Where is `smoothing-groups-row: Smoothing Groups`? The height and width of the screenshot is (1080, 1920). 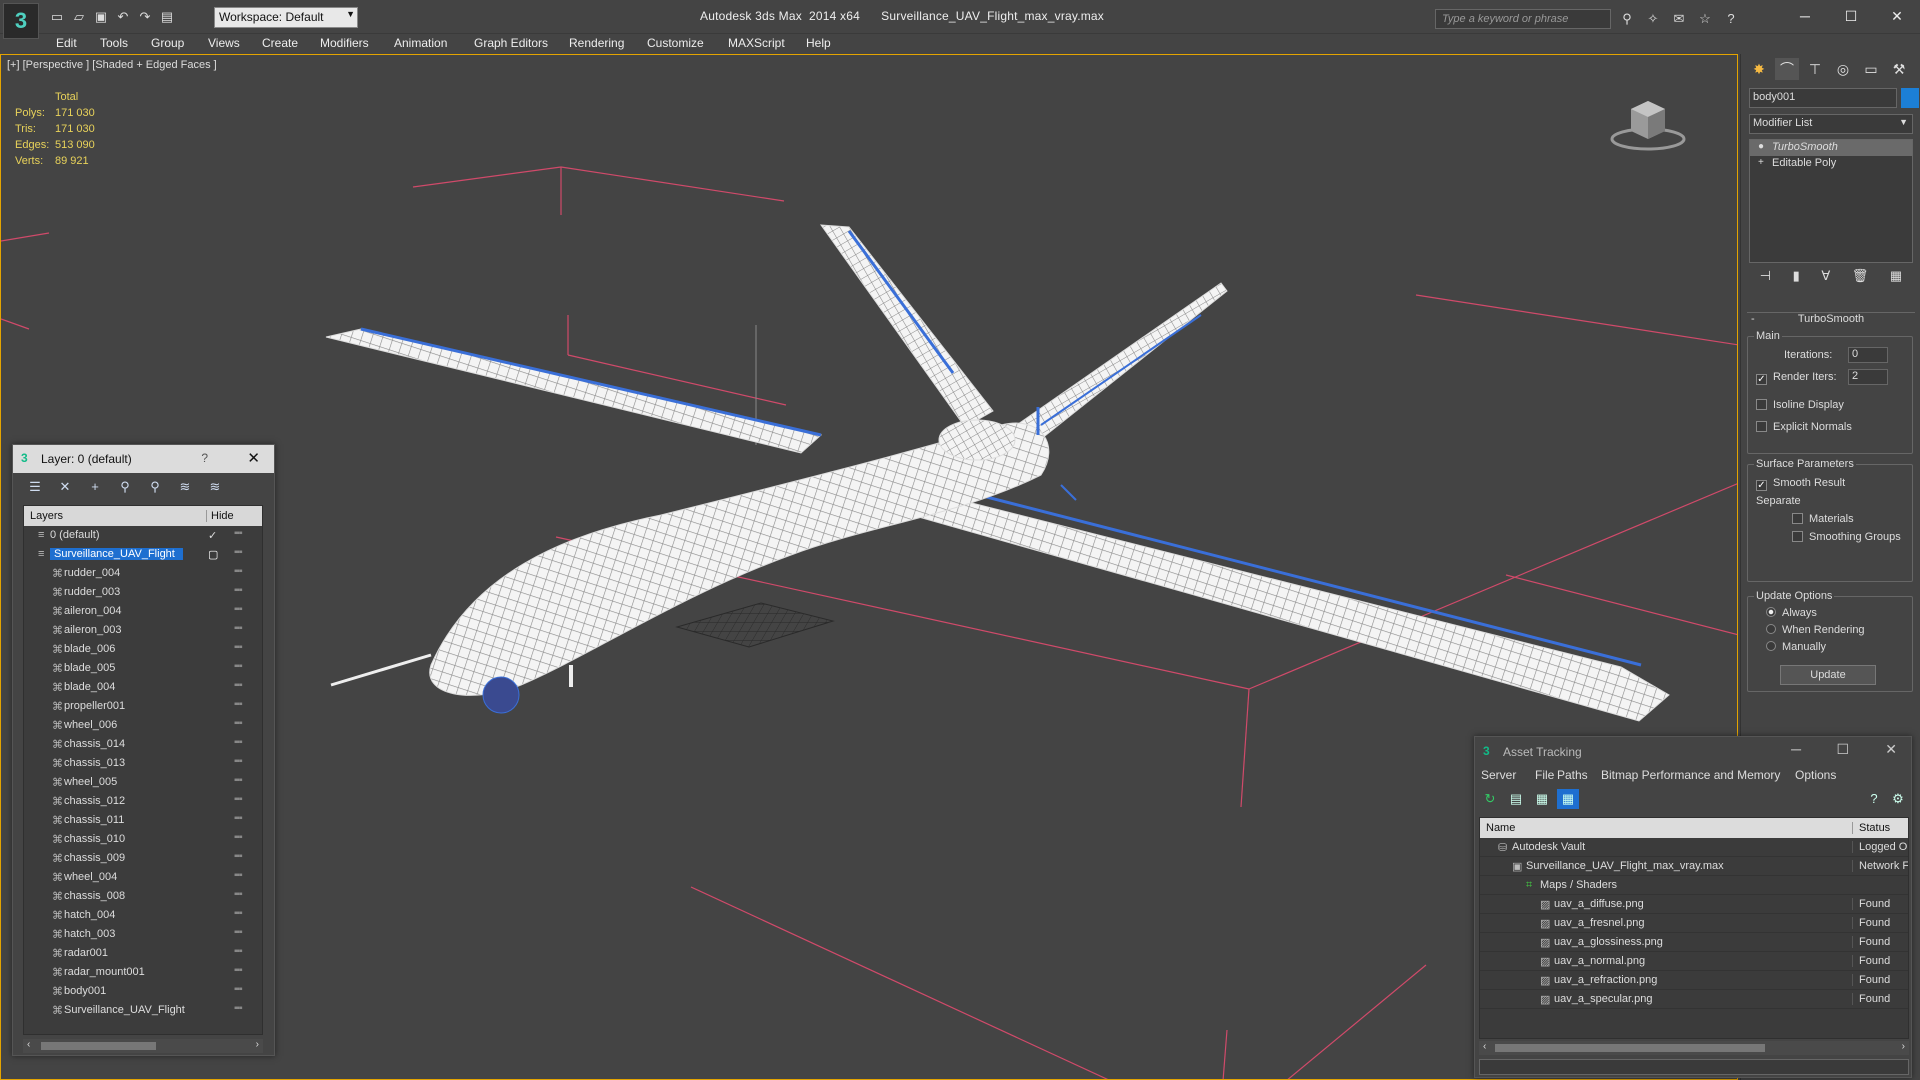 smoothing-groups-row: Smoothing Groups is located at coordinates (1846, 537).